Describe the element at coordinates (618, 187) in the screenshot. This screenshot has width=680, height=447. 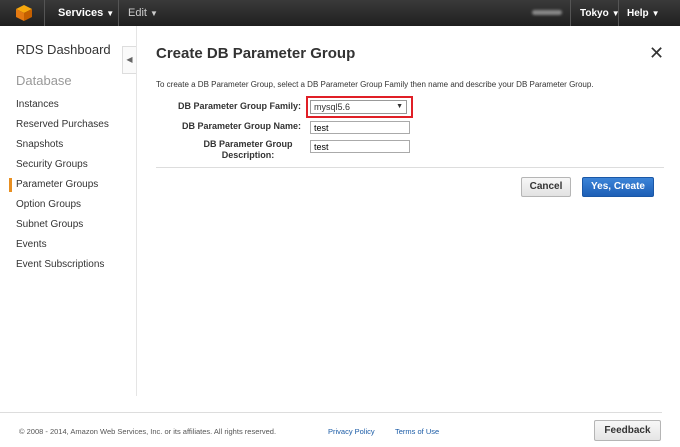
I see `yes-create-button: Yes, Create` at that location.